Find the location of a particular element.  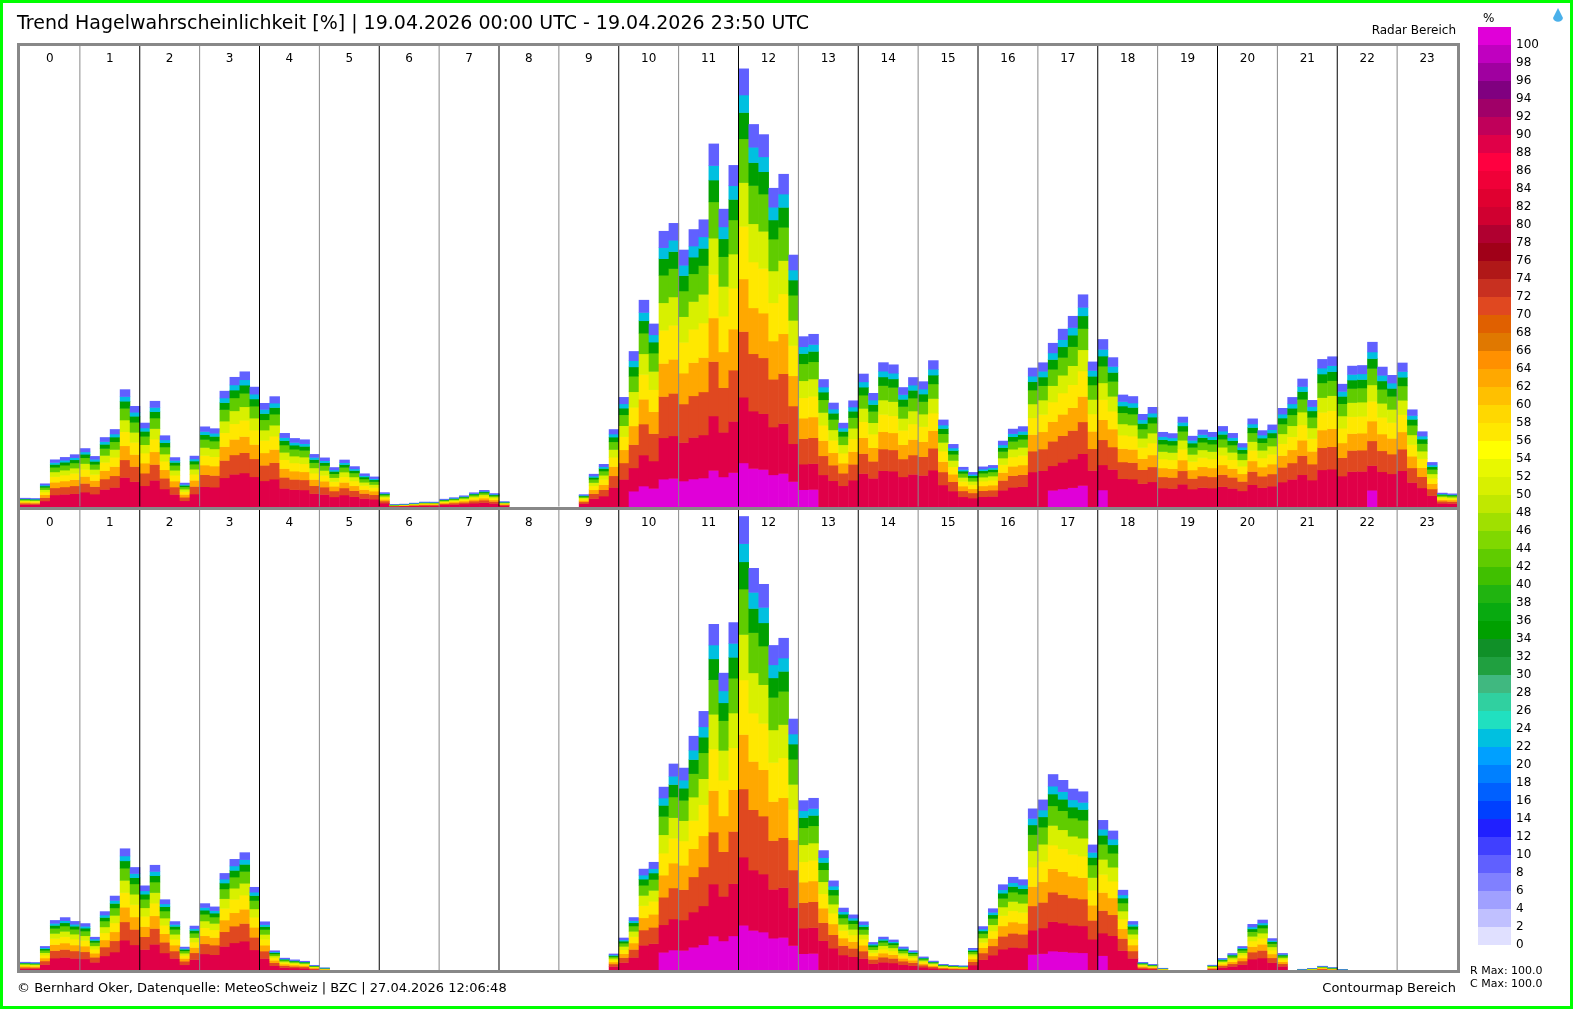

legend-label: 40 is located at coordinates (1524, 584).